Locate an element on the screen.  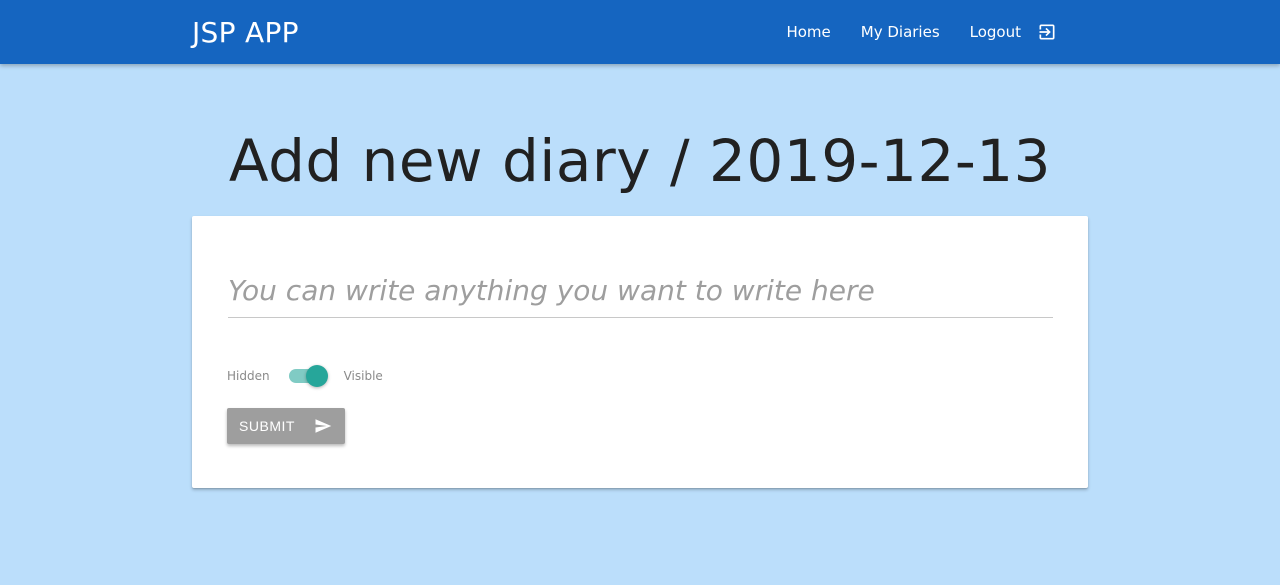
nav-links: Home My Diaries Logout is located at coordinates (921, 32).